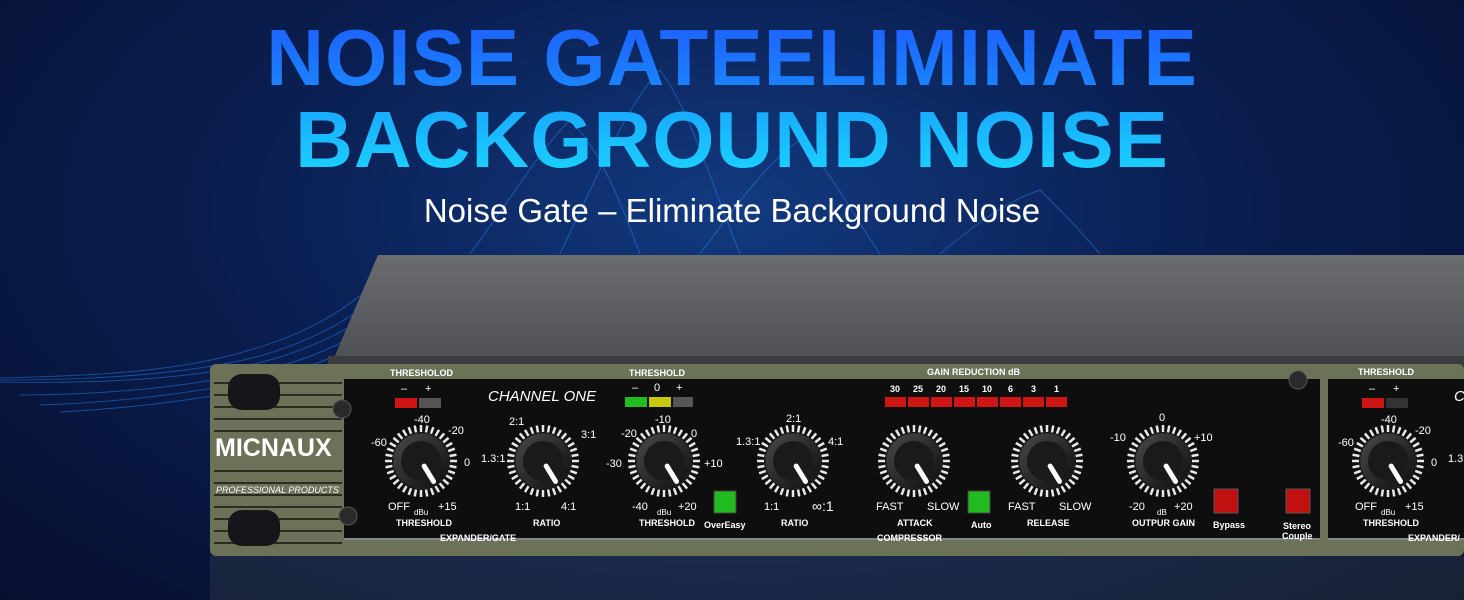 Image resolution: width=1464 pixels, height=600 pixels. Describe the element at coordinates (987, 389) in the screenshot. I see `gain-reduction-step: 10` at that location.